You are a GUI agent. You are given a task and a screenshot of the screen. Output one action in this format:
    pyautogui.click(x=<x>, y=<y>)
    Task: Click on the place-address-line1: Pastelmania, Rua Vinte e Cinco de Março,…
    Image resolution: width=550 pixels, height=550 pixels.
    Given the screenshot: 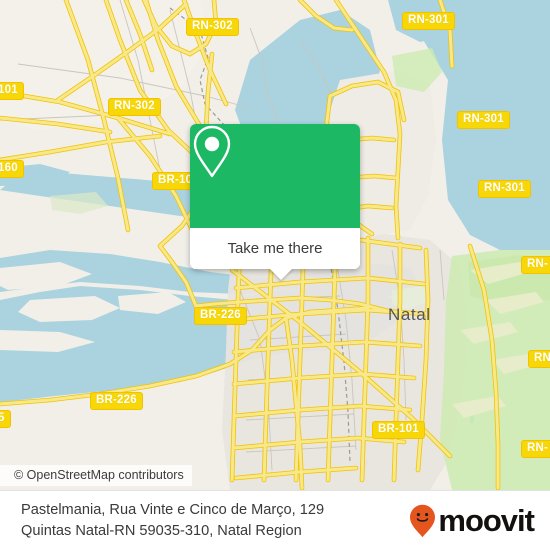 What is the action you would take?
    pyautogui.click(x=173, y=509)
    